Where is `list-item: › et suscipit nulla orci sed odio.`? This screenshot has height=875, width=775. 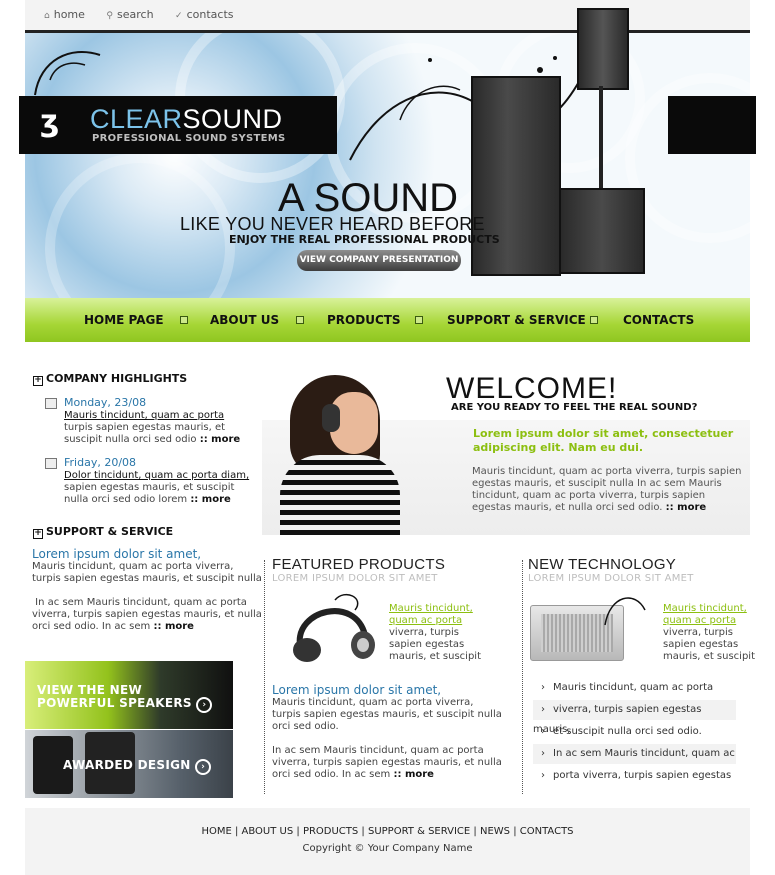 list-item: › et suscipit nulla orci sed odio. is located at coordinates (634, 732).